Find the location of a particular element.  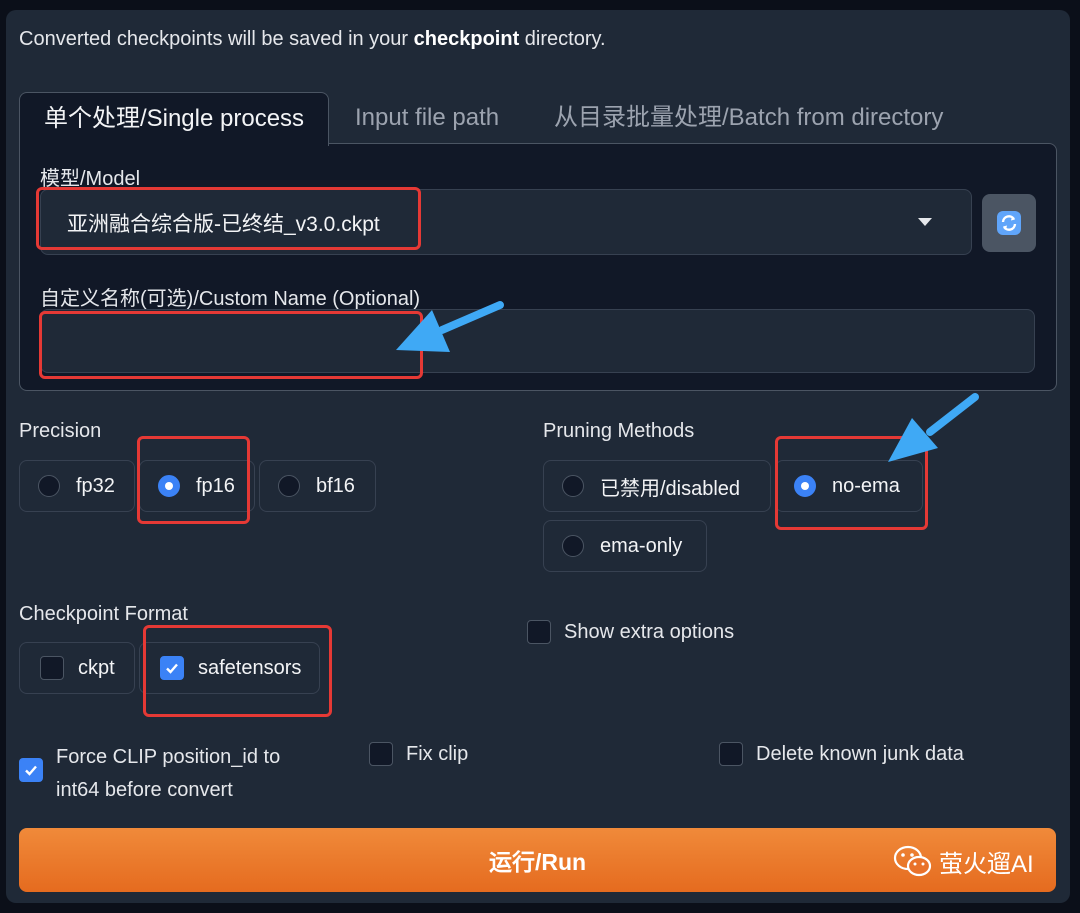

option-label: bf16 is located at coordinates (335, 485).